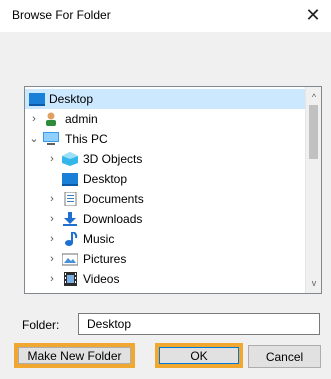  Describe the element at coordinates (34, 139) in the screenshot. I see `chevron-down-icon: ⌄` at that location.